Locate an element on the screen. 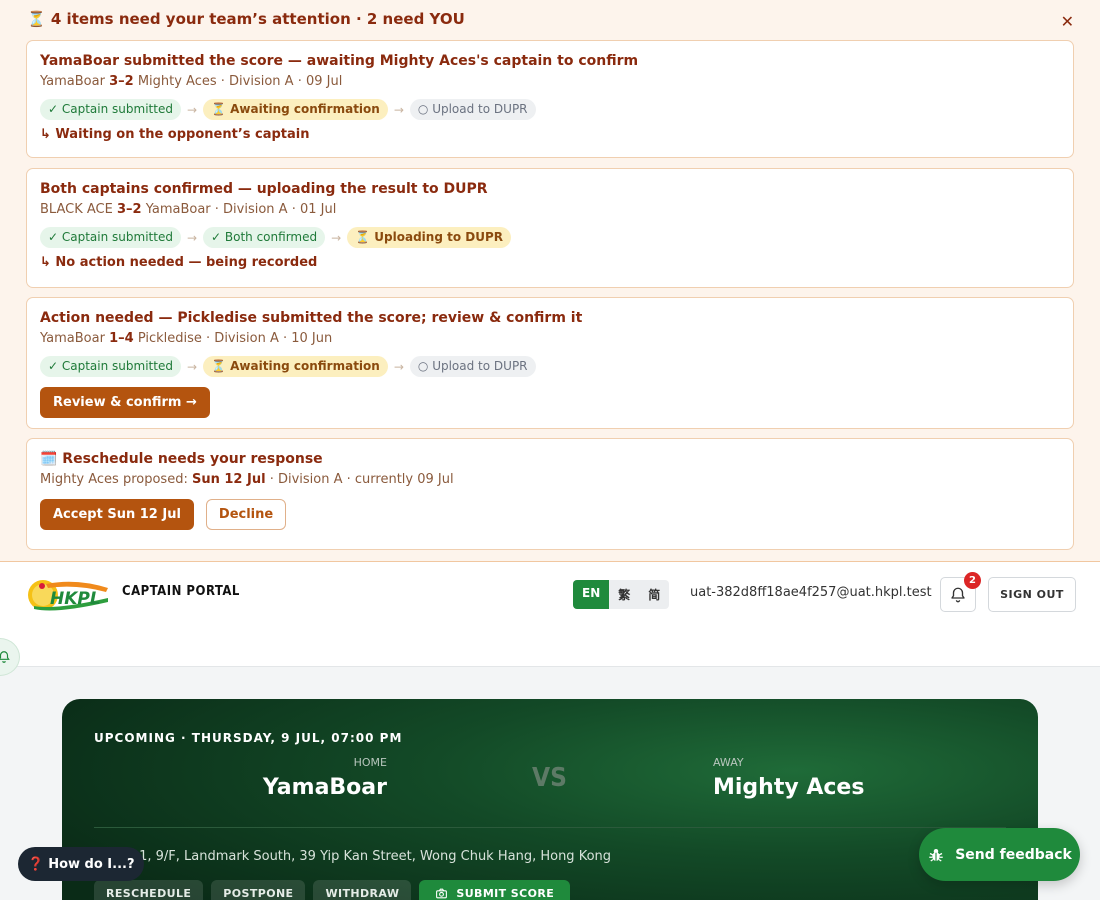  close-icon: ✕ is located at coordinates (1067, 21).